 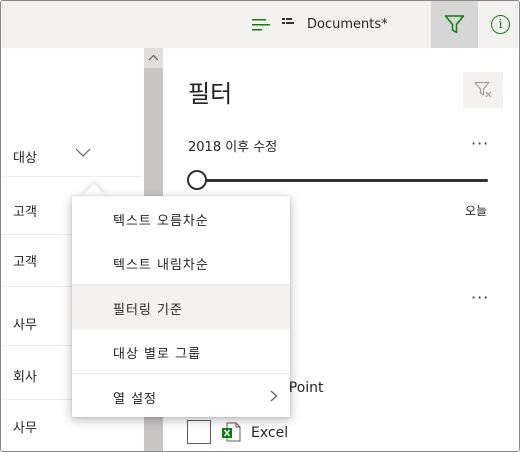 I want to click on clear-filter-button, so click(x=483, y=90).